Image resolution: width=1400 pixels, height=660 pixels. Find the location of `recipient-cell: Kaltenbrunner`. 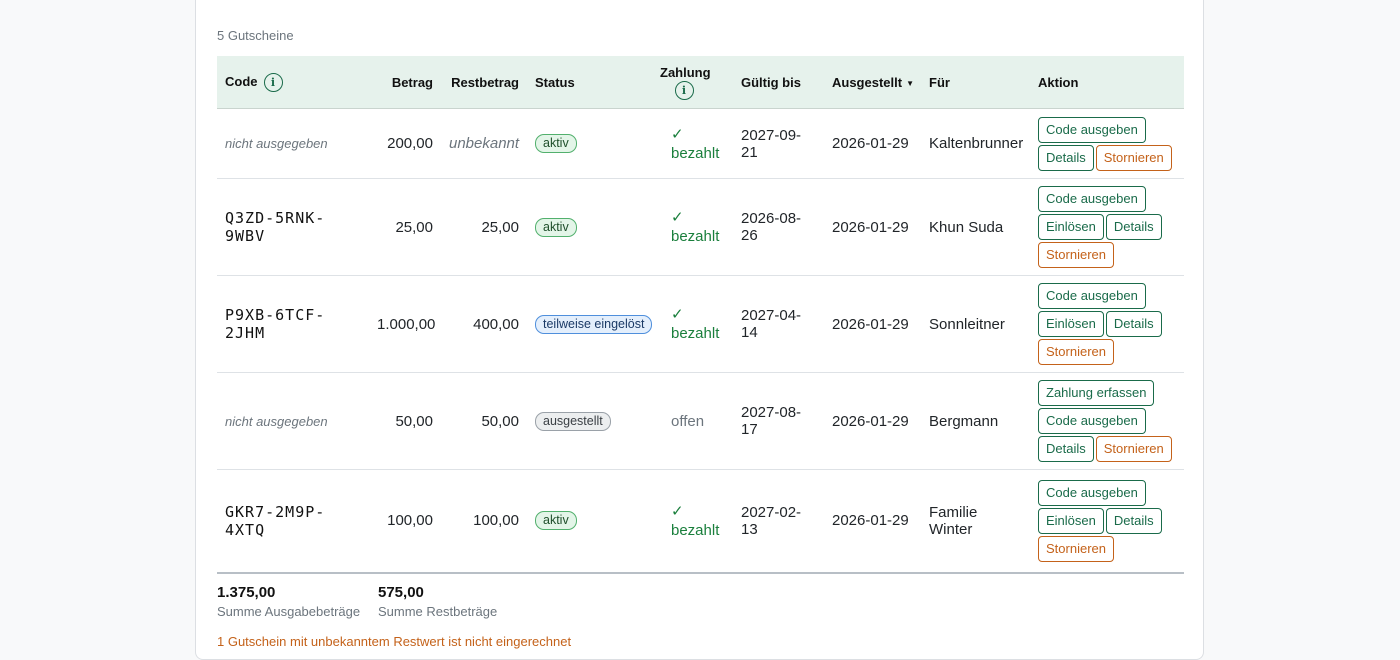

recipient-cell: Kaltenbrunner is located at coordinates (975, 143).